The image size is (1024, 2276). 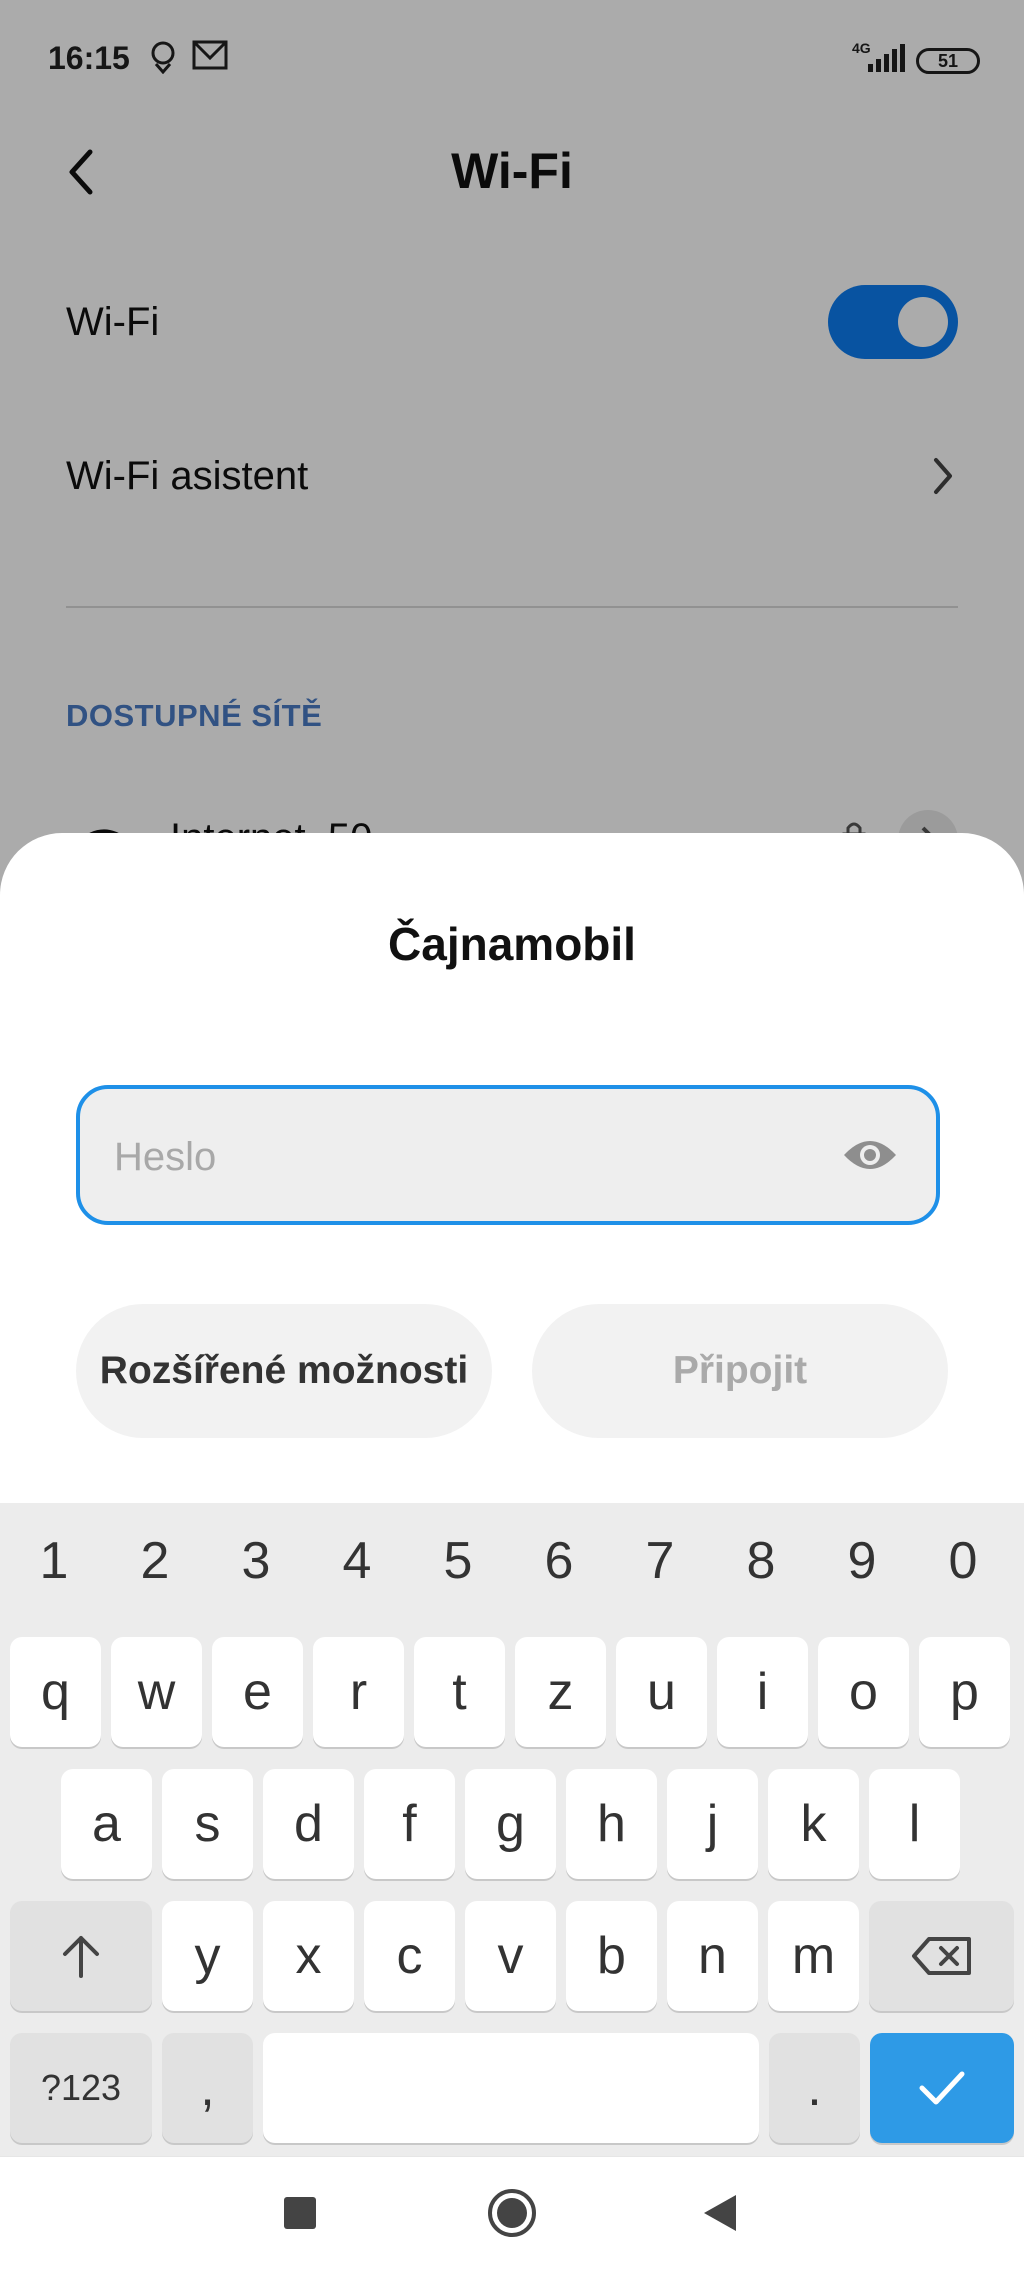 I want to click on key-1: 1, so click(x=54, y=1561).